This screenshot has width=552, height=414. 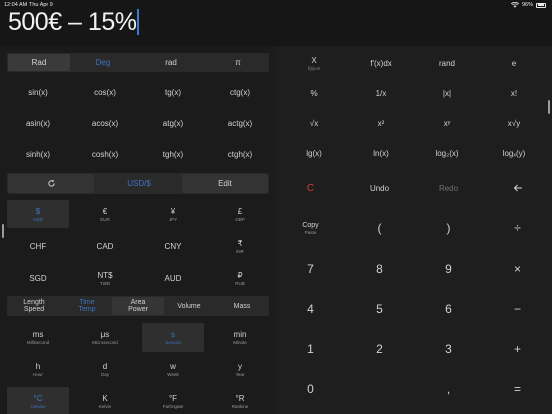 I want to click on deg-mode-button: Deg, so click(x=103, y=62).